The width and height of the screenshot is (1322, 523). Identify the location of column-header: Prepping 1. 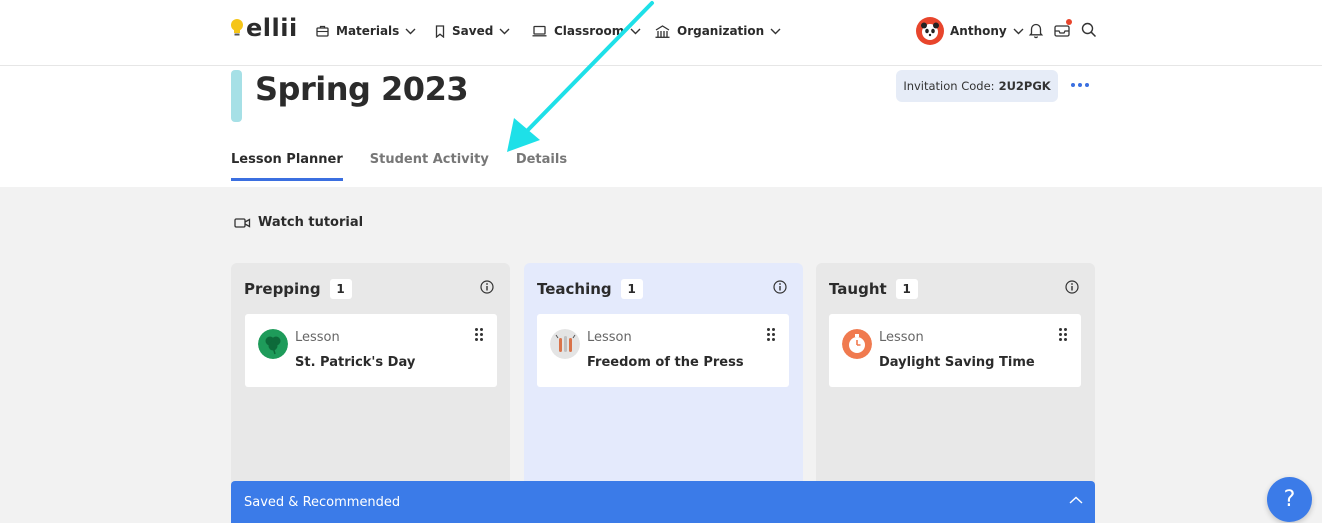
(298, 289).